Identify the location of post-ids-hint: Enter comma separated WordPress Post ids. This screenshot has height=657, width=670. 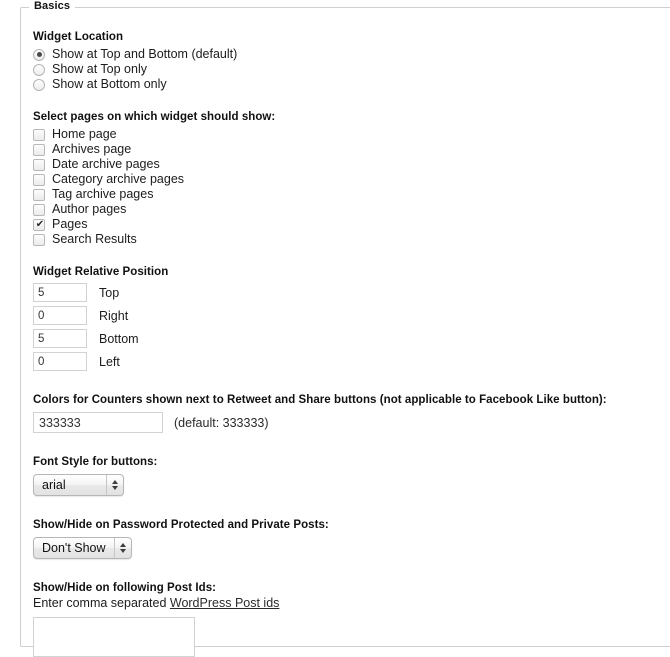
(351, 603).